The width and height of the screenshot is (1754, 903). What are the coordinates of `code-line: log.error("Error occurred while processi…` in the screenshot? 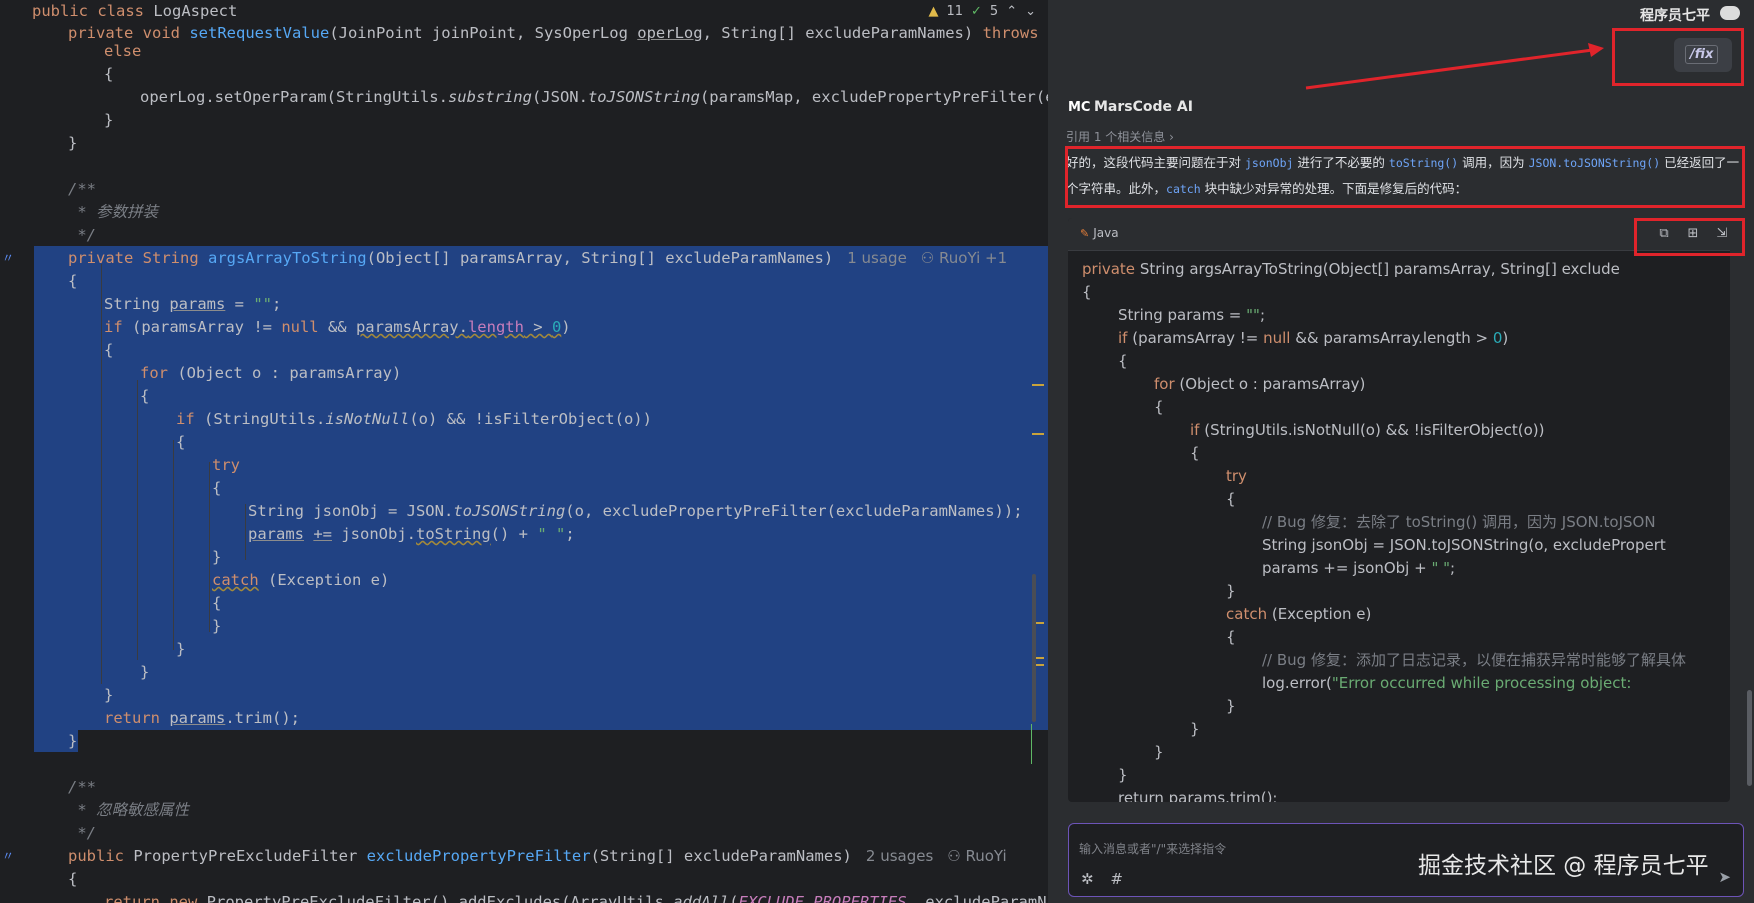 It's located at (1449, 683).